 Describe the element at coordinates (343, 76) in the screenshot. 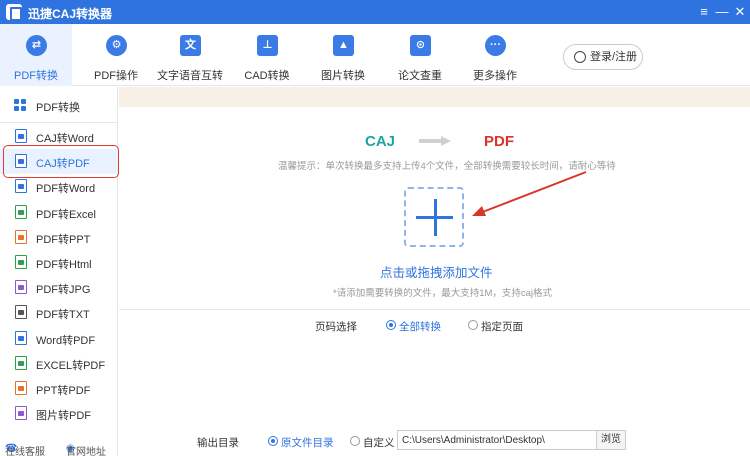

I see `tab-label: 图片转换` at that location.